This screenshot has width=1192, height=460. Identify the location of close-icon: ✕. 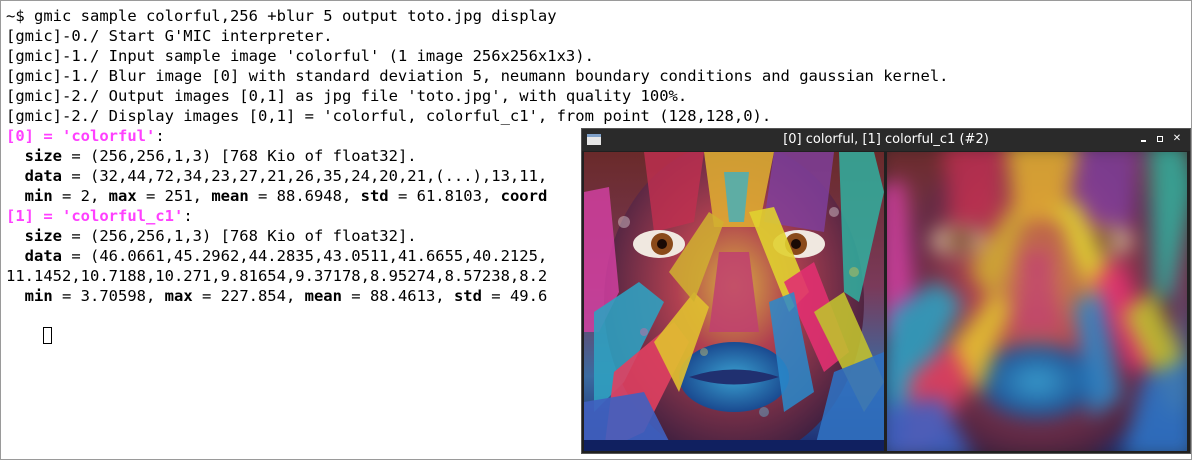
(1177, 139).